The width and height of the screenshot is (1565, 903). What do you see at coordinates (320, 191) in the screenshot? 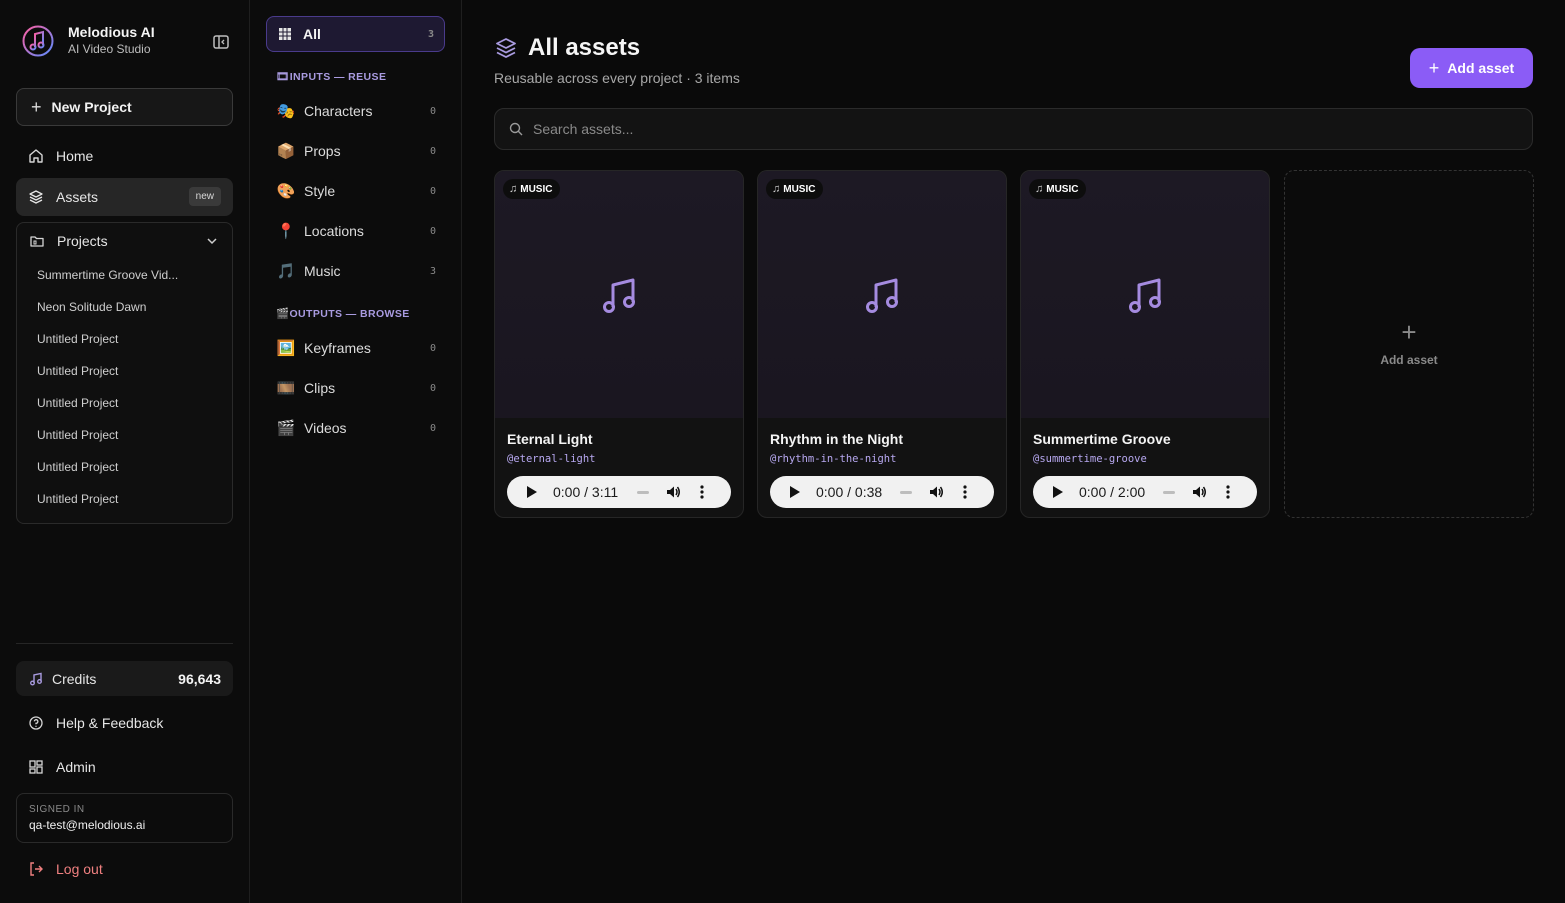
I see `category-label: Style` at bounding box center [320, 191].